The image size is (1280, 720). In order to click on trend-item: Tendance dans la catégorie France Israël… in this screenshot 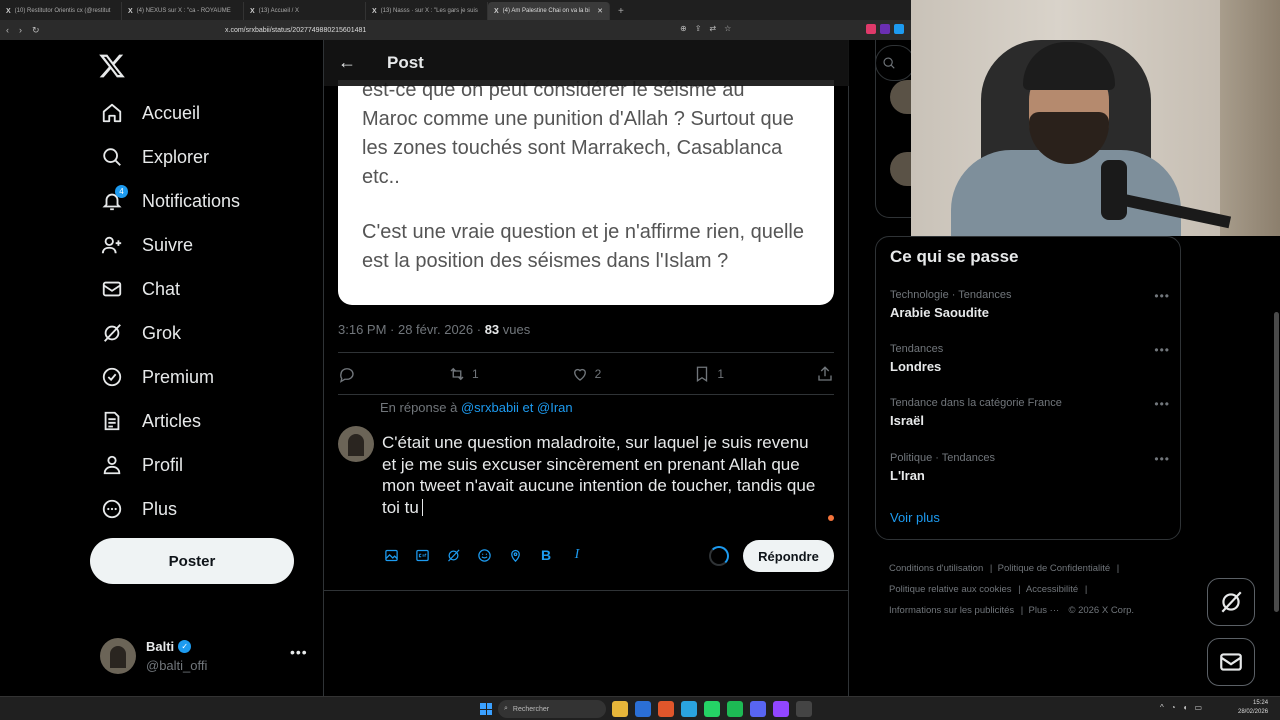, I will do `click(1030, 412)`.